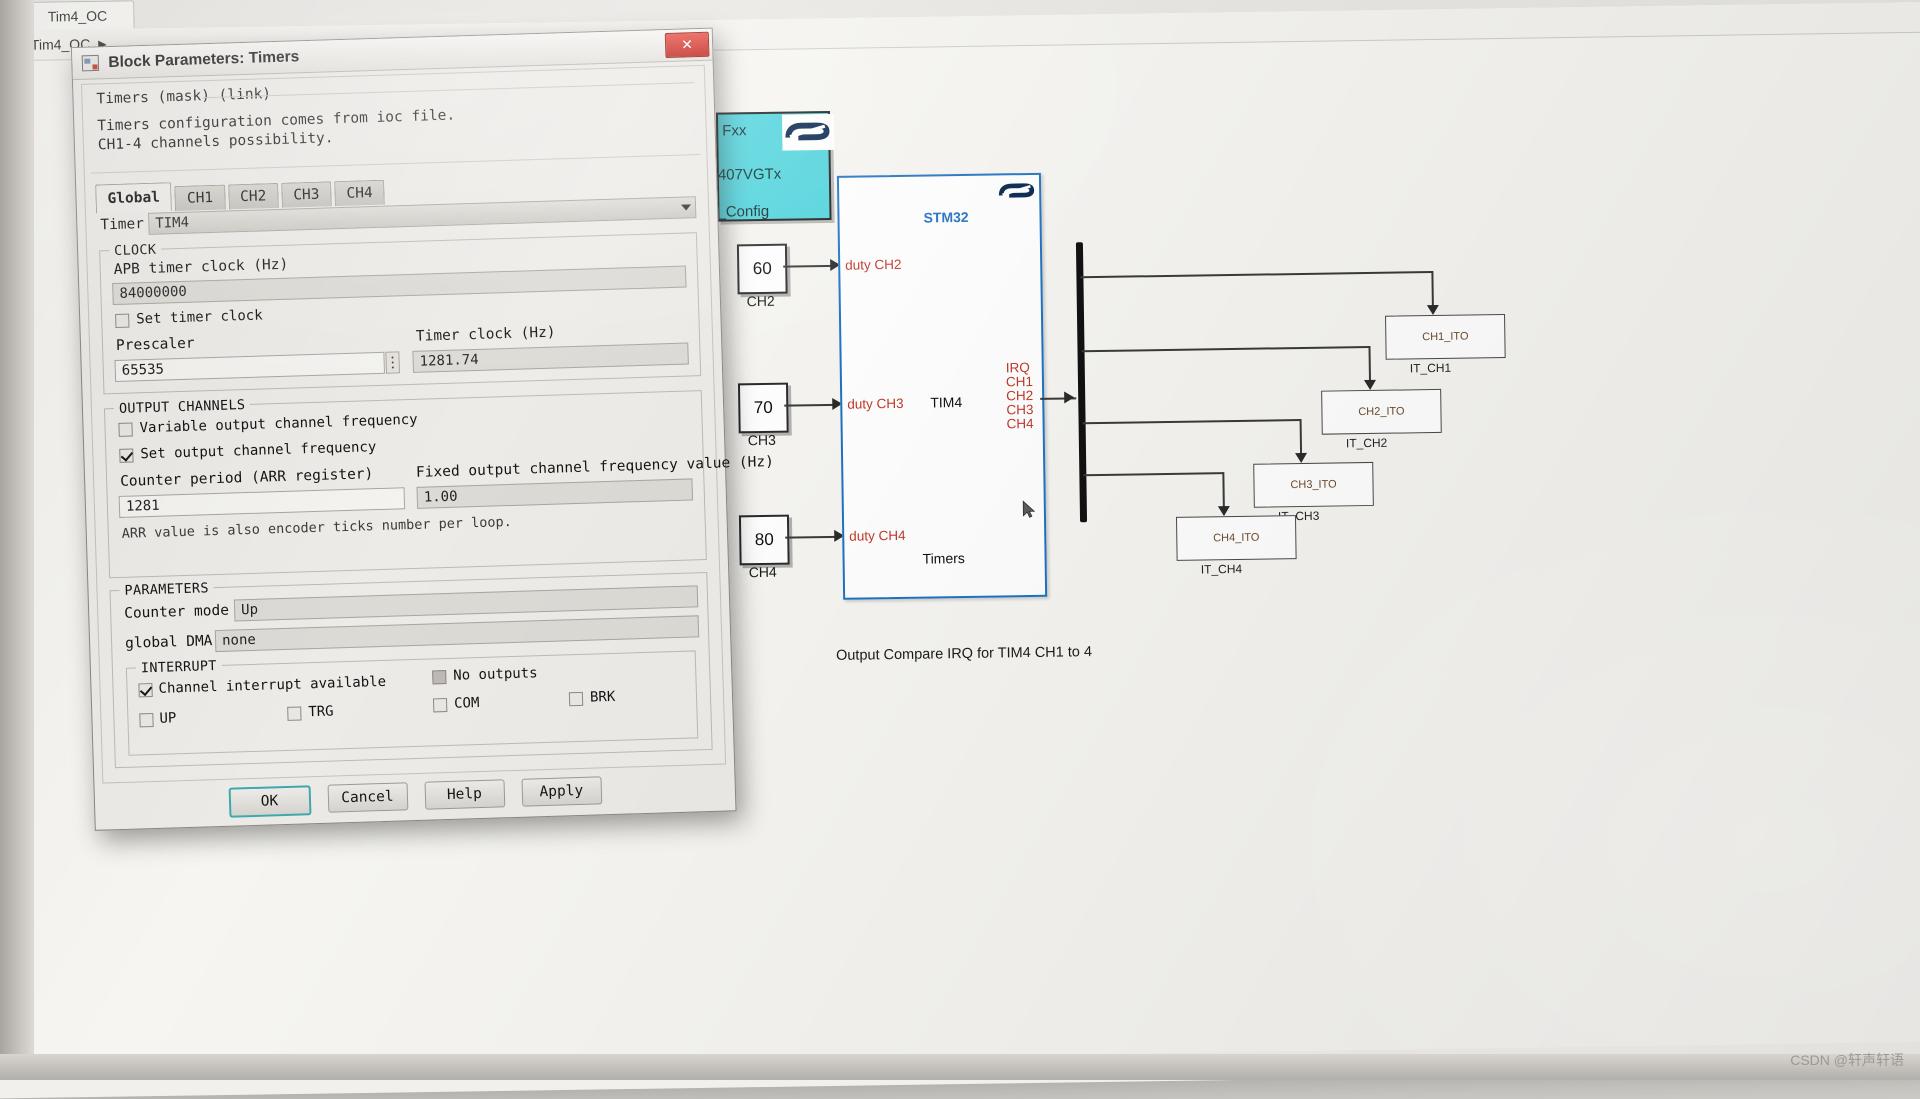 This screenshot has height=1099, width=1920. I want to click on cancel-button: Cancel, so click(367, 797).